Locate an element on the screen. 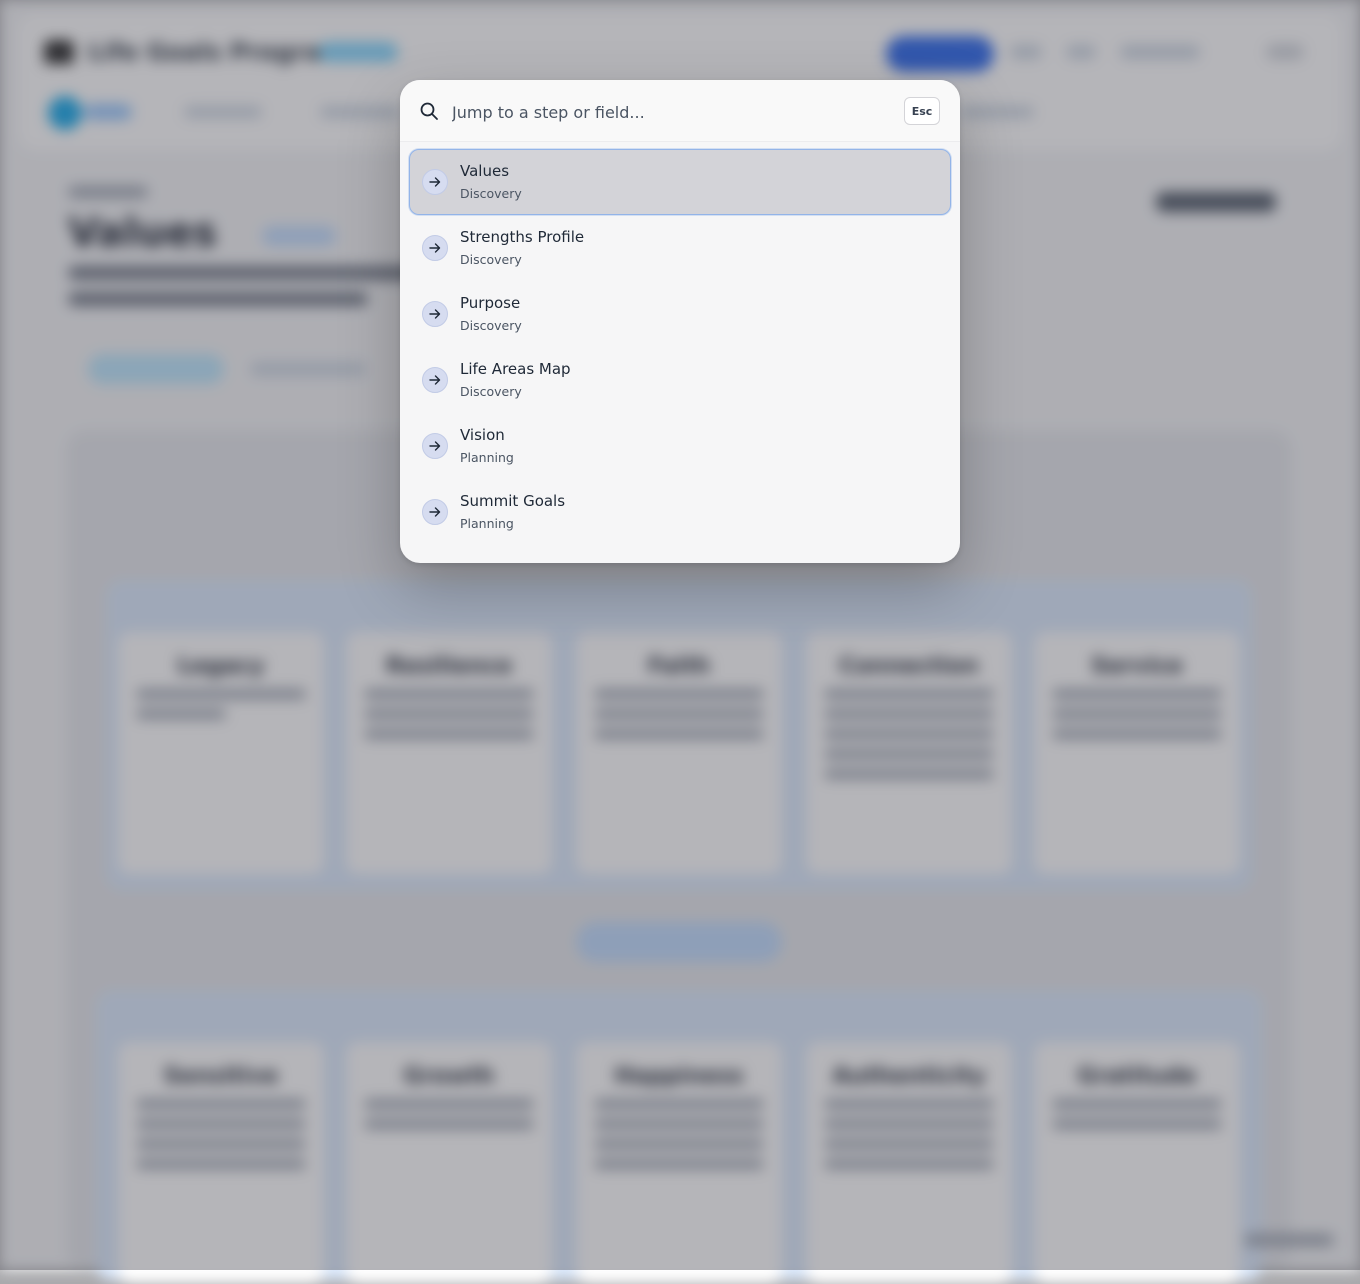 The height and width of the screenshot is (1284, 1360). result-title: Summit Goals is located at coordinates (513, 501).